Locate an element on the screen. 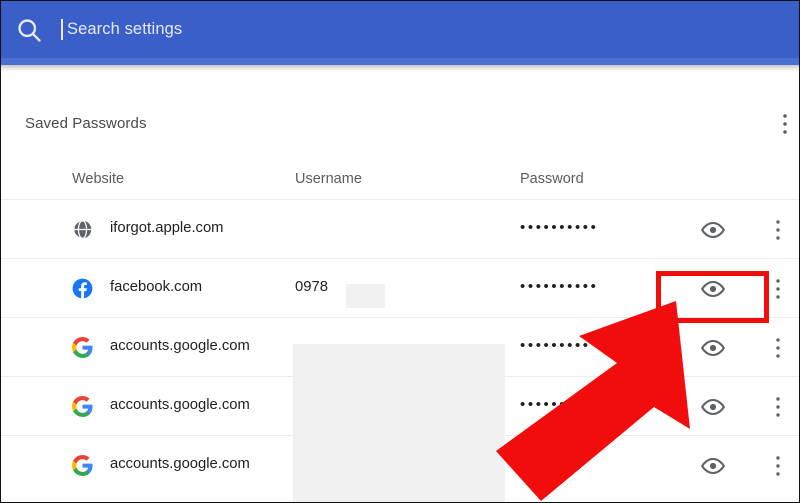 This screenshot has width=800, height=503. row-username: 0978 is located at coordinates (311, 287).